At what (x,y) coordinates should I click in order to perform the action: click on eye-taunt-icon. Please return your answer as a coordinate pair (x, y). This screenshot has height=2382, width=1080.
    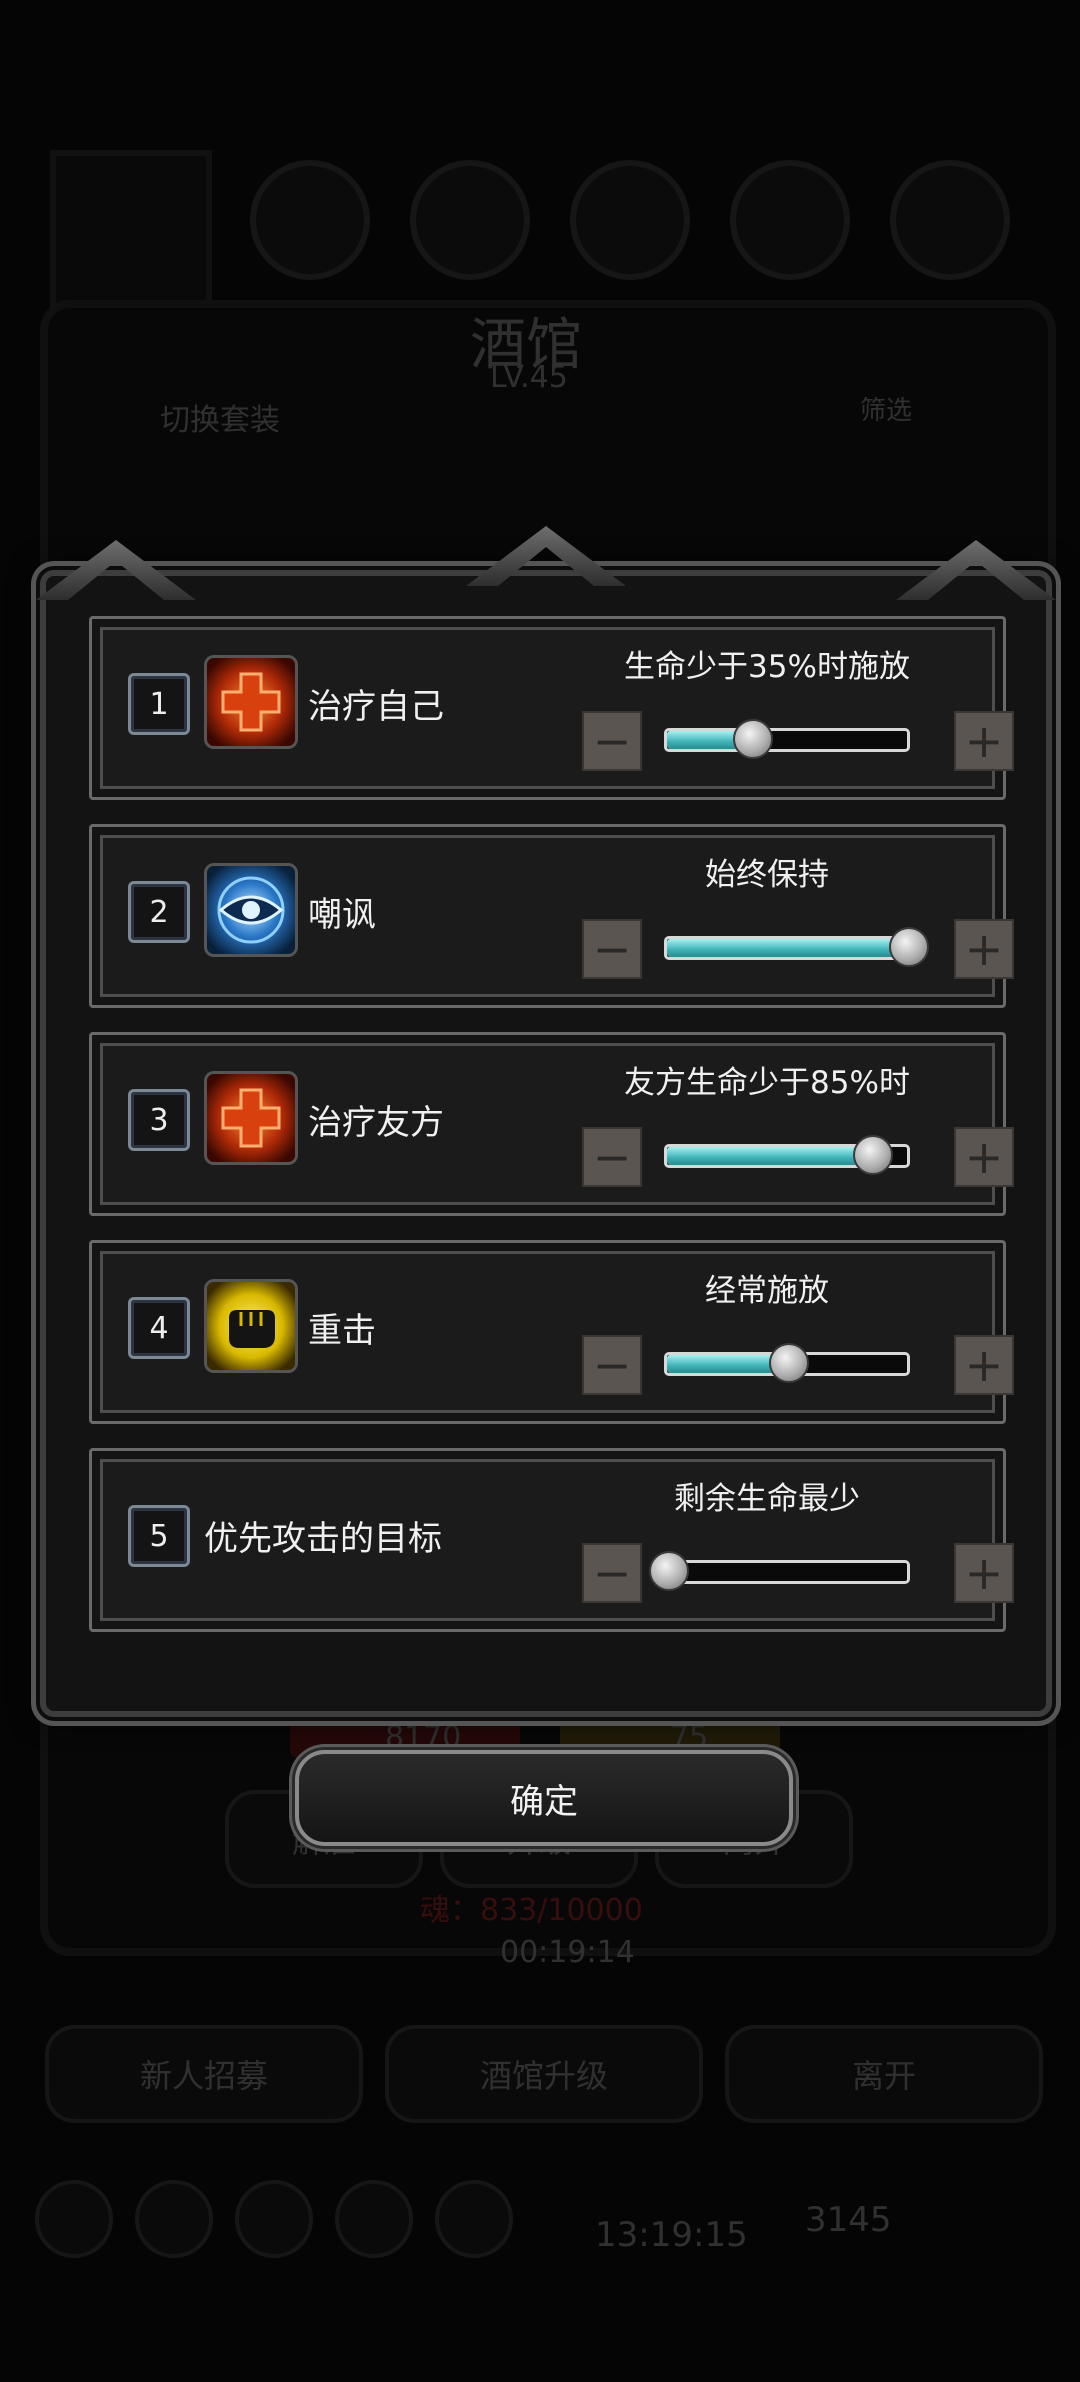
    Looking at the image, I should click on (251, 910).